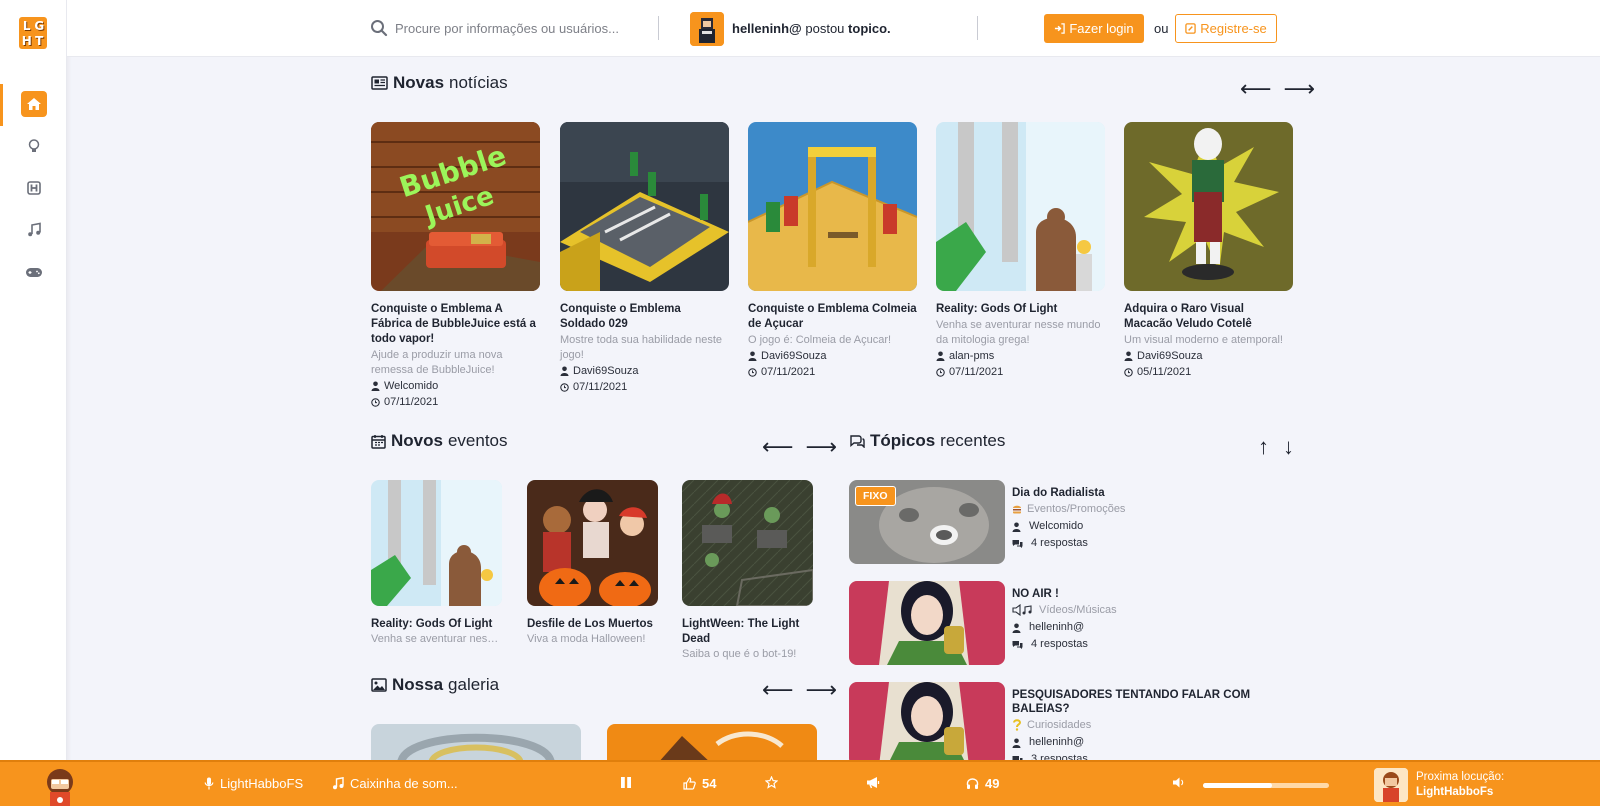 Image resolution: width=1600 pixels, height=806 pixels. Describe the element at coordinates (788, 372) in the screenshot. I see `date-text: 07/11/2021` at that location.